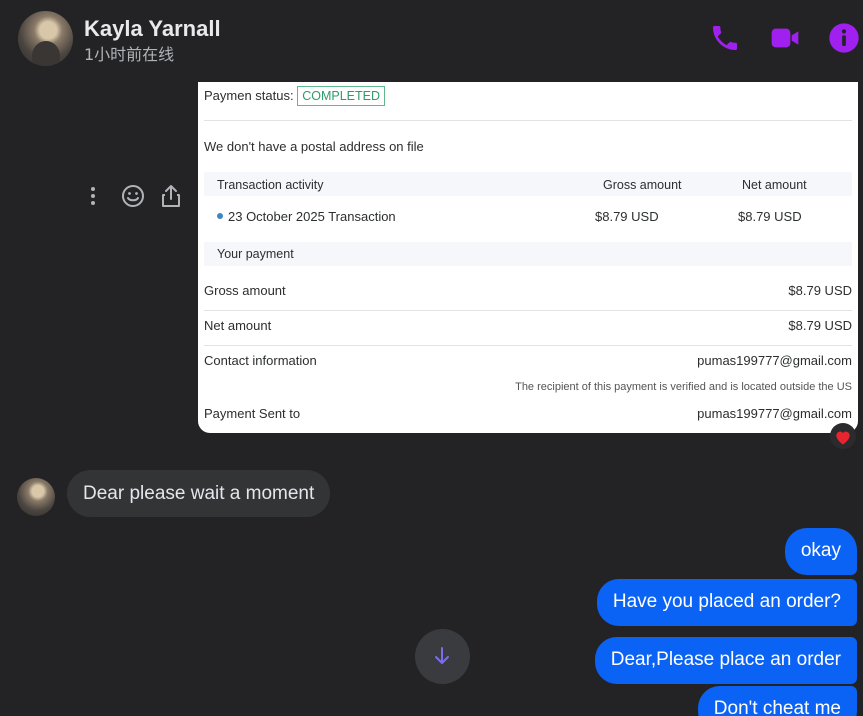 This screenshot has width=863, height=716. Describe the element at coordinates (295, 96) in the screenshot. I see `payment-status-row: Paymen status: COMPLETED` at that location.